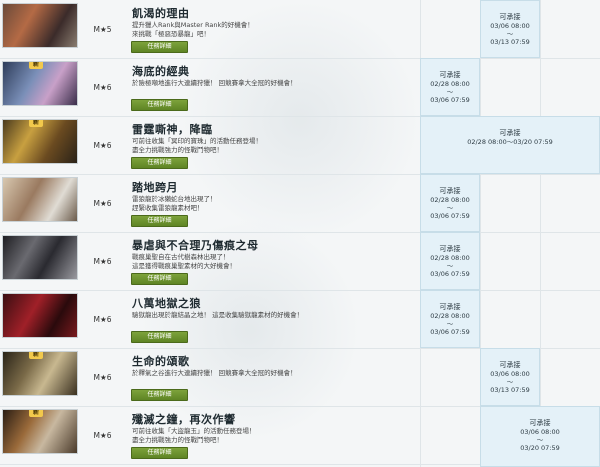 This screenshot has width=600, height=467. What do you see at coordinates (174, 203) in the screenshot?
I see `quest-description: 雷狼龍於冰獺蛇台地出現了！ 趕緊收集雷狼龍素材吧！` at bounding box center [174, 203].